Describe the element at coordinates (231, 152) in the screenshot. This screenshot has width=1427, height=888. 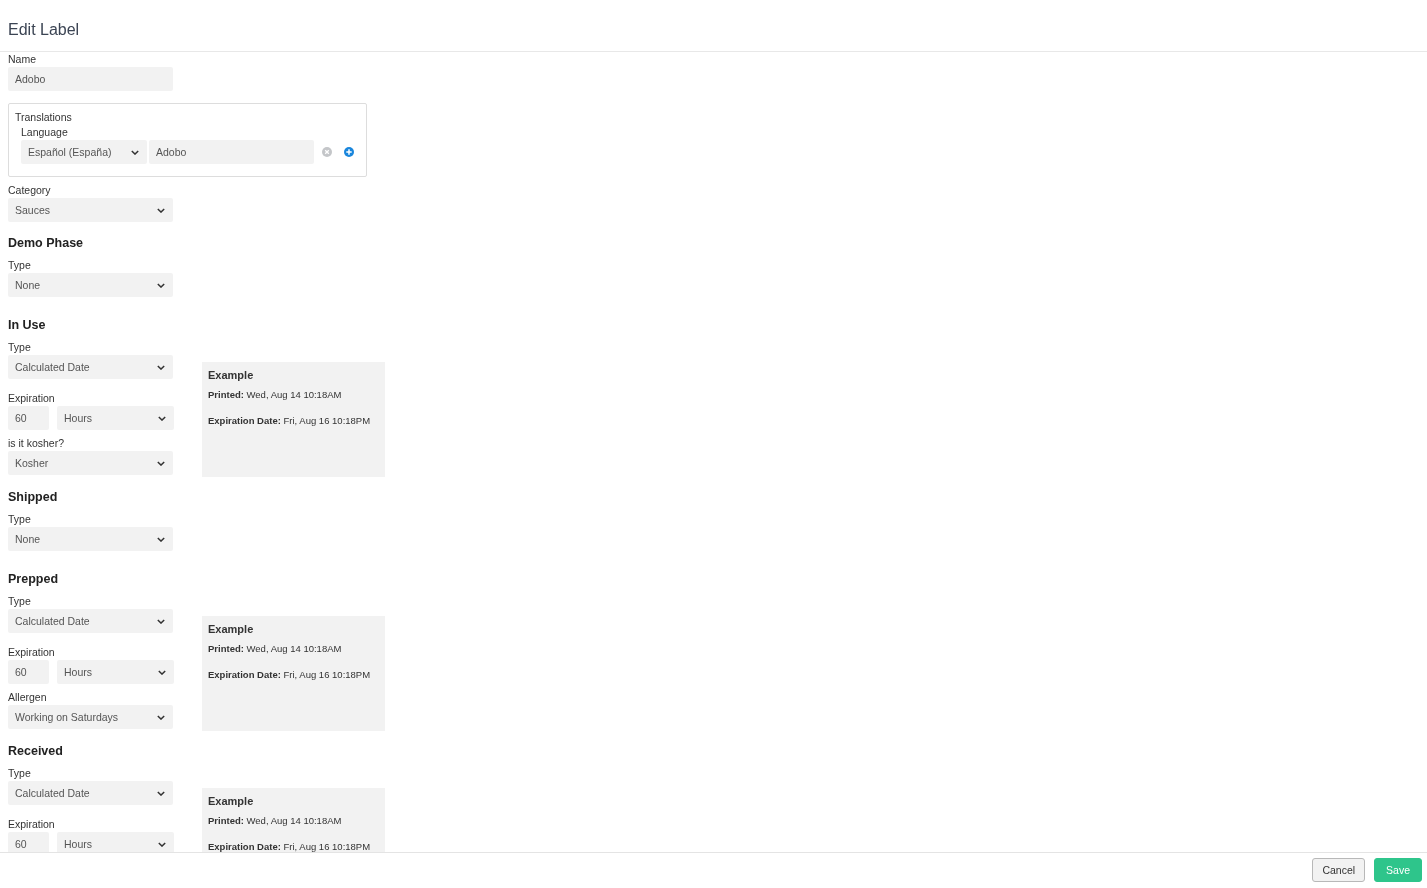
I see `translation-input: Adobo` at that location.